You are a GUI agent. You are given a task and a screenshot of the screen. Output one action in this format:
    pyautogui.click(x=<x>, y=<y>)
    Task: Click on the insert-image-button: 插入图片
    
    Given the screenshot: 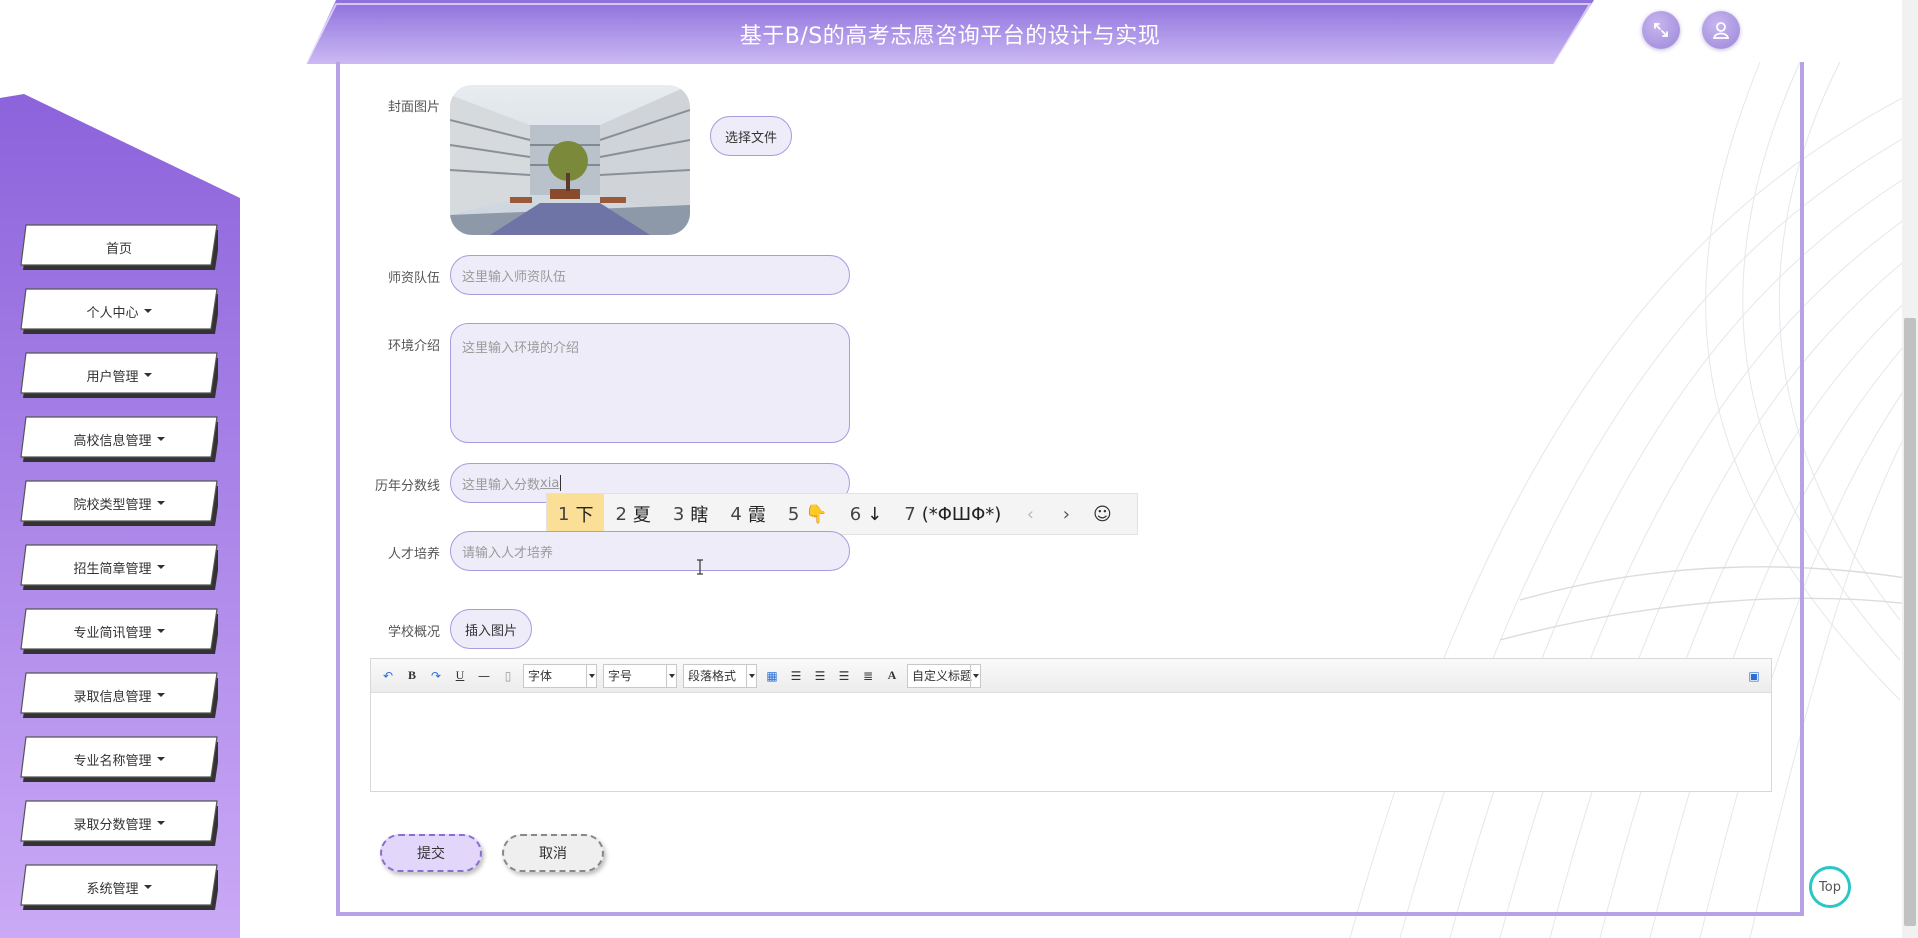 What is the action you would take?
    pyautogui.click(x=491, y=629)
    